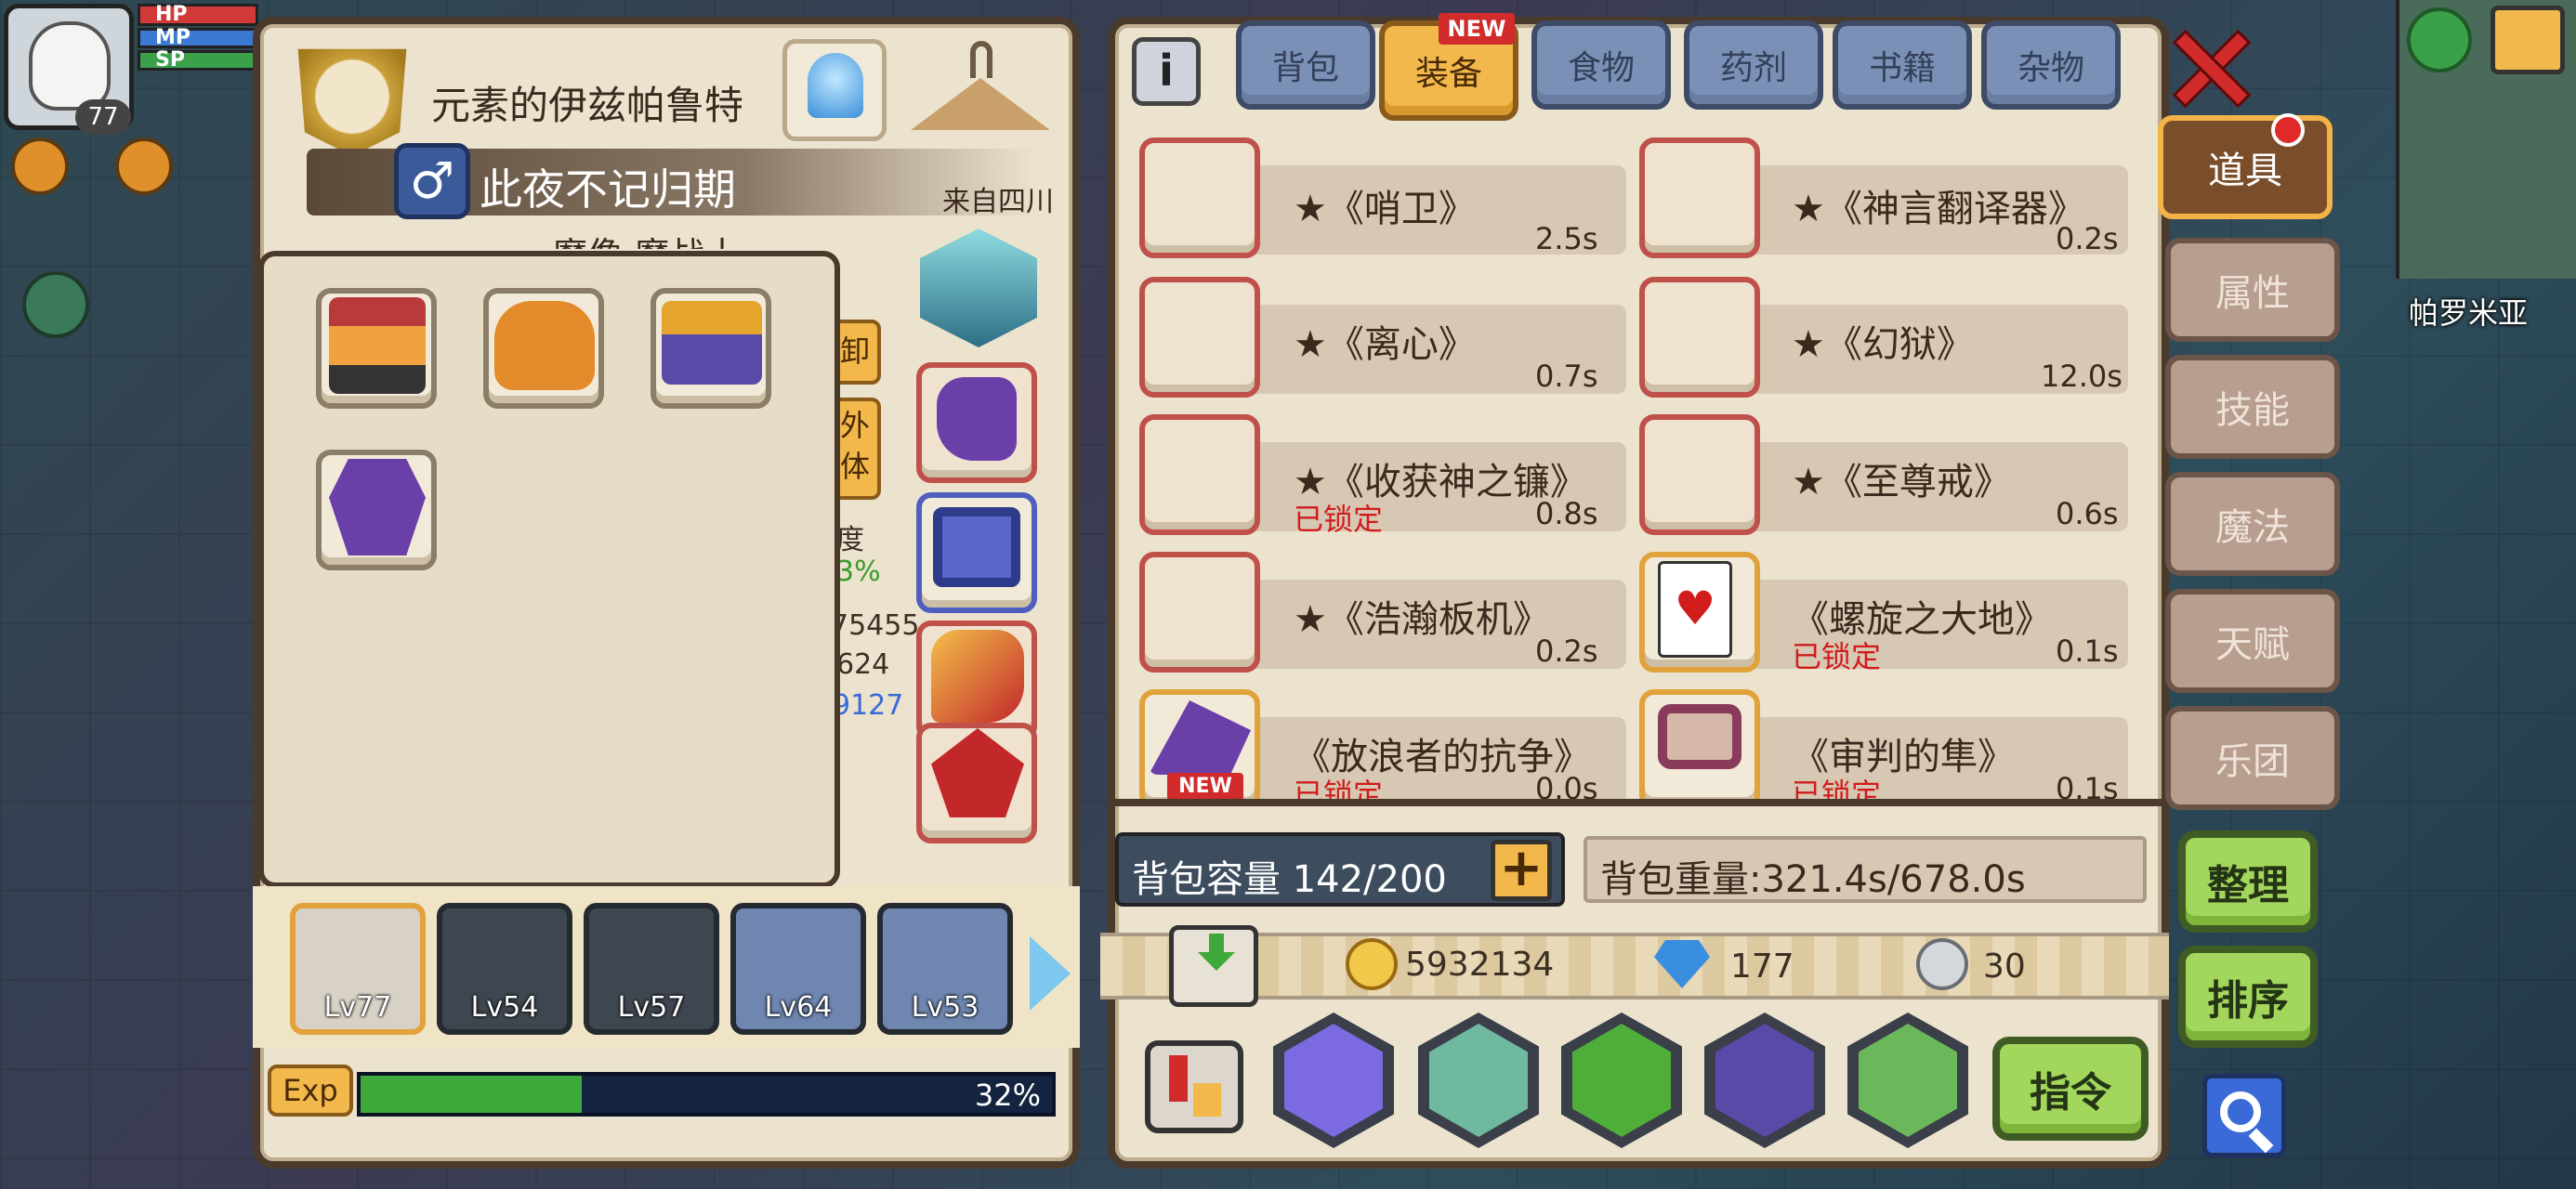 This screenshot has width=2576, height=1189. Describe the element at coordinates (1938, 205) in the screenshot. I see `item-name: ★《神言翻译器》` at that location.